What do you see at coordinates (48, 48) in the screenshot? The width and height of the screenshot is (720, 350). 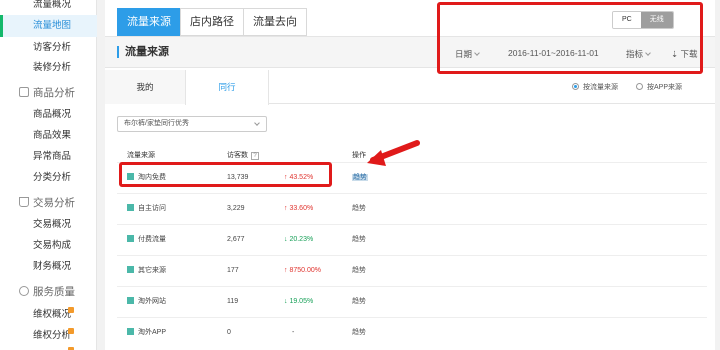 I see `sidebar-item-visitor-analysis: 访客分析` at bounding box center [48, 48].